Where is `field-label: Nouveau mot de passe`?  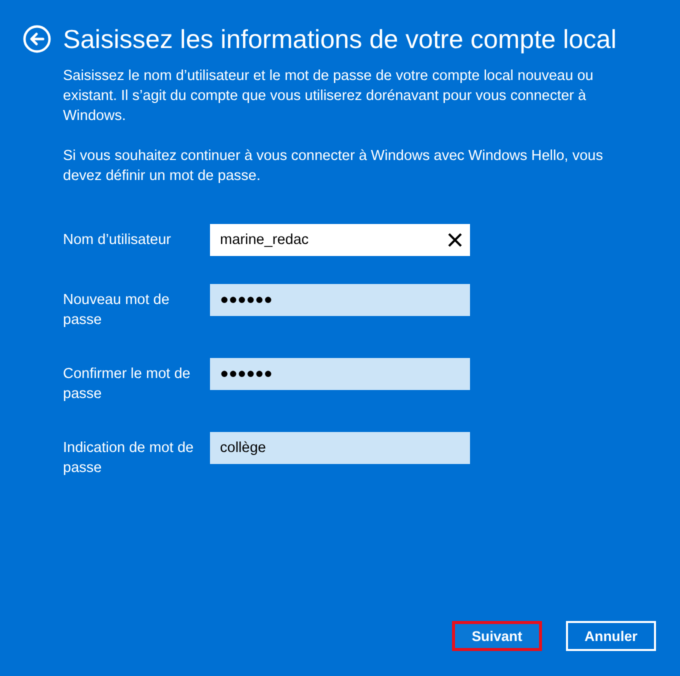
field-label: Nouveau mot de passe is located at coordinates (116, 310).